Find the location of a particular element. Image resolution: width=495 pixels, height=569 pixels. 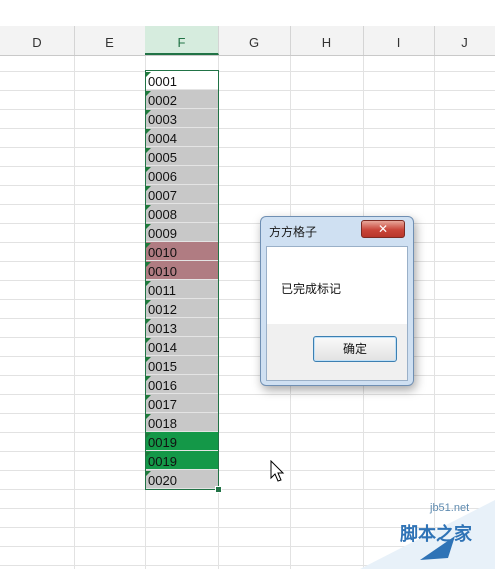

cell-f8: 0005 is located at coordinates (181, 156).